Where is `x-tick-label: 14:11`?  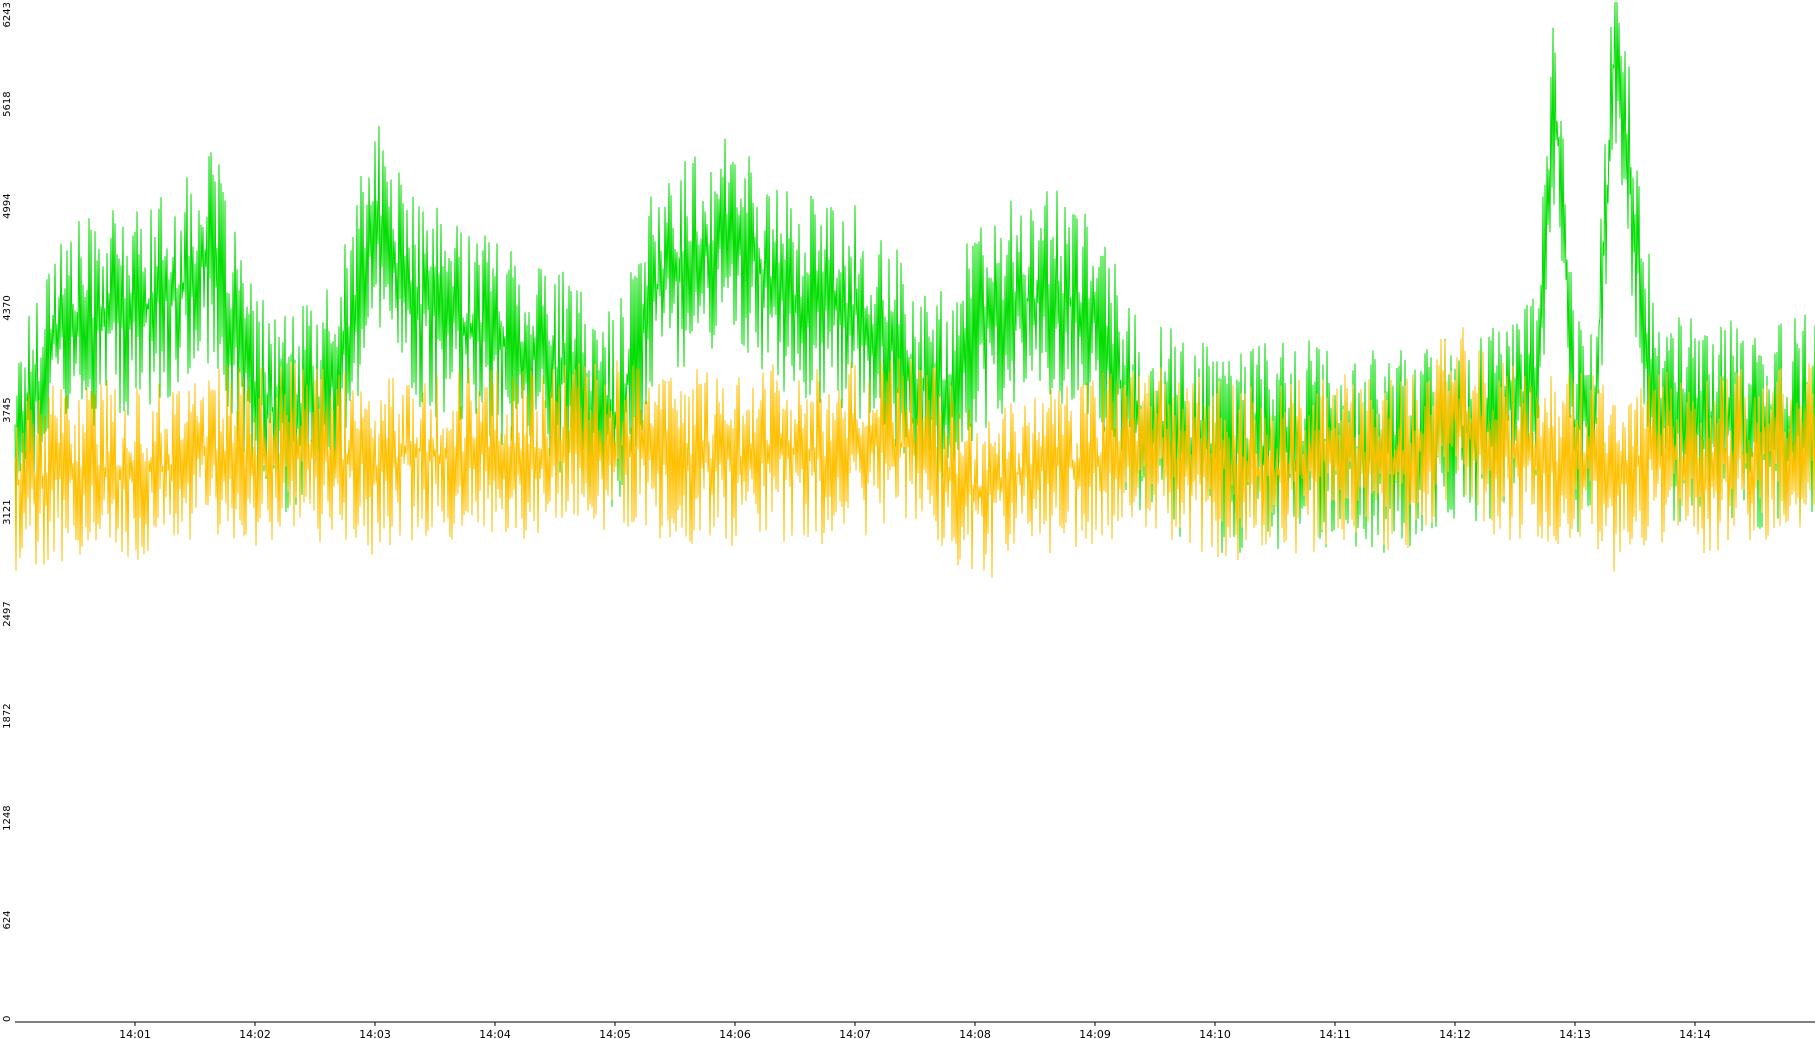 x-tick-label: 14:11 is located at coordinates (1335, 1033).